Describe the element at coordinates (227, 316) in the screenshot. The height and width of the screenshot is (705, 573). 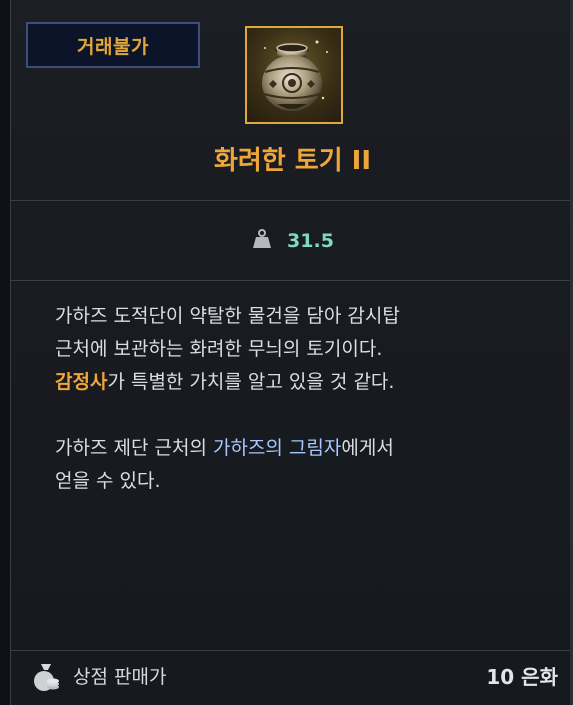
I see `description-line: 가하즈 도적단이 약탈한 물건을 담아 감시탑` at that location.